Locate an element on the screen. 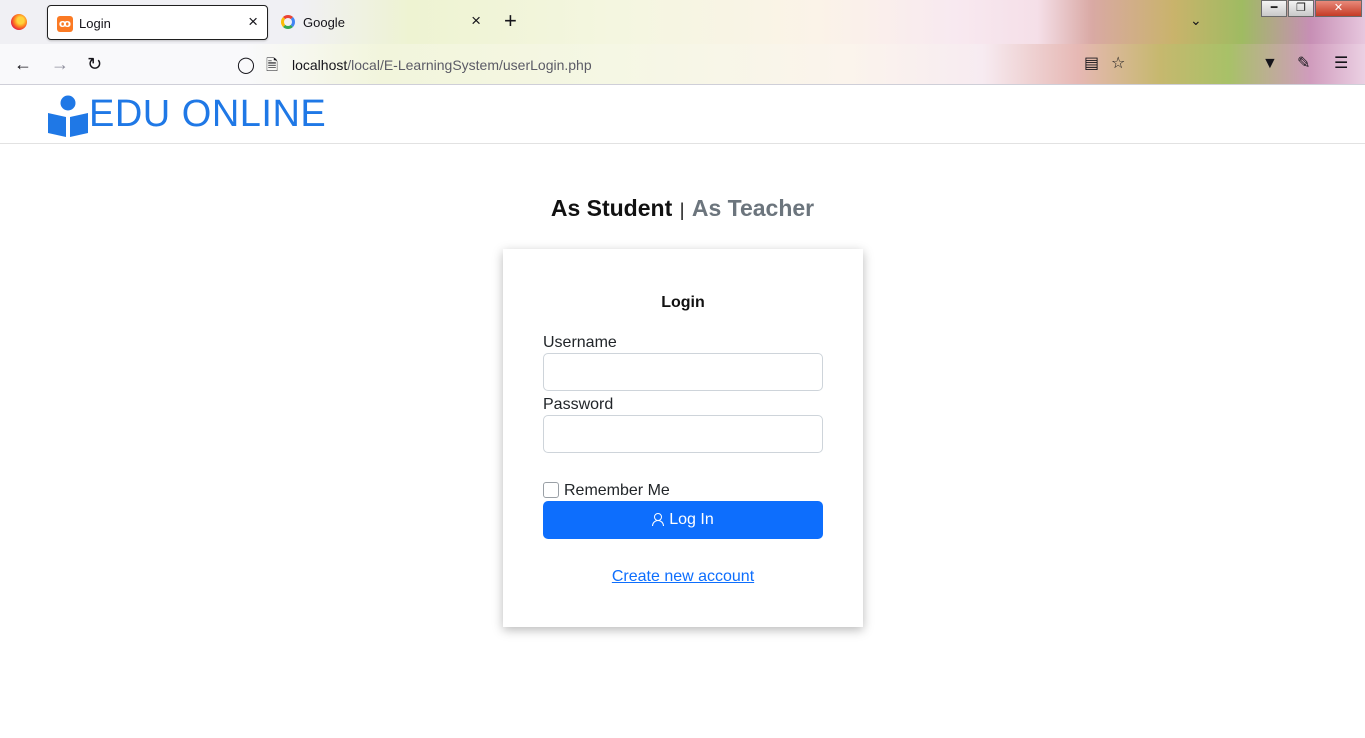  window-restore-button: ❐ is located at coordinates (1301, 8).